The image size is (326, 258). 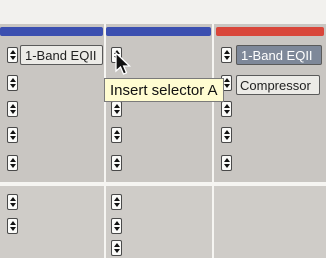 I want to click on insert-plugin-button: Compressor, so click(x=278, y=85).